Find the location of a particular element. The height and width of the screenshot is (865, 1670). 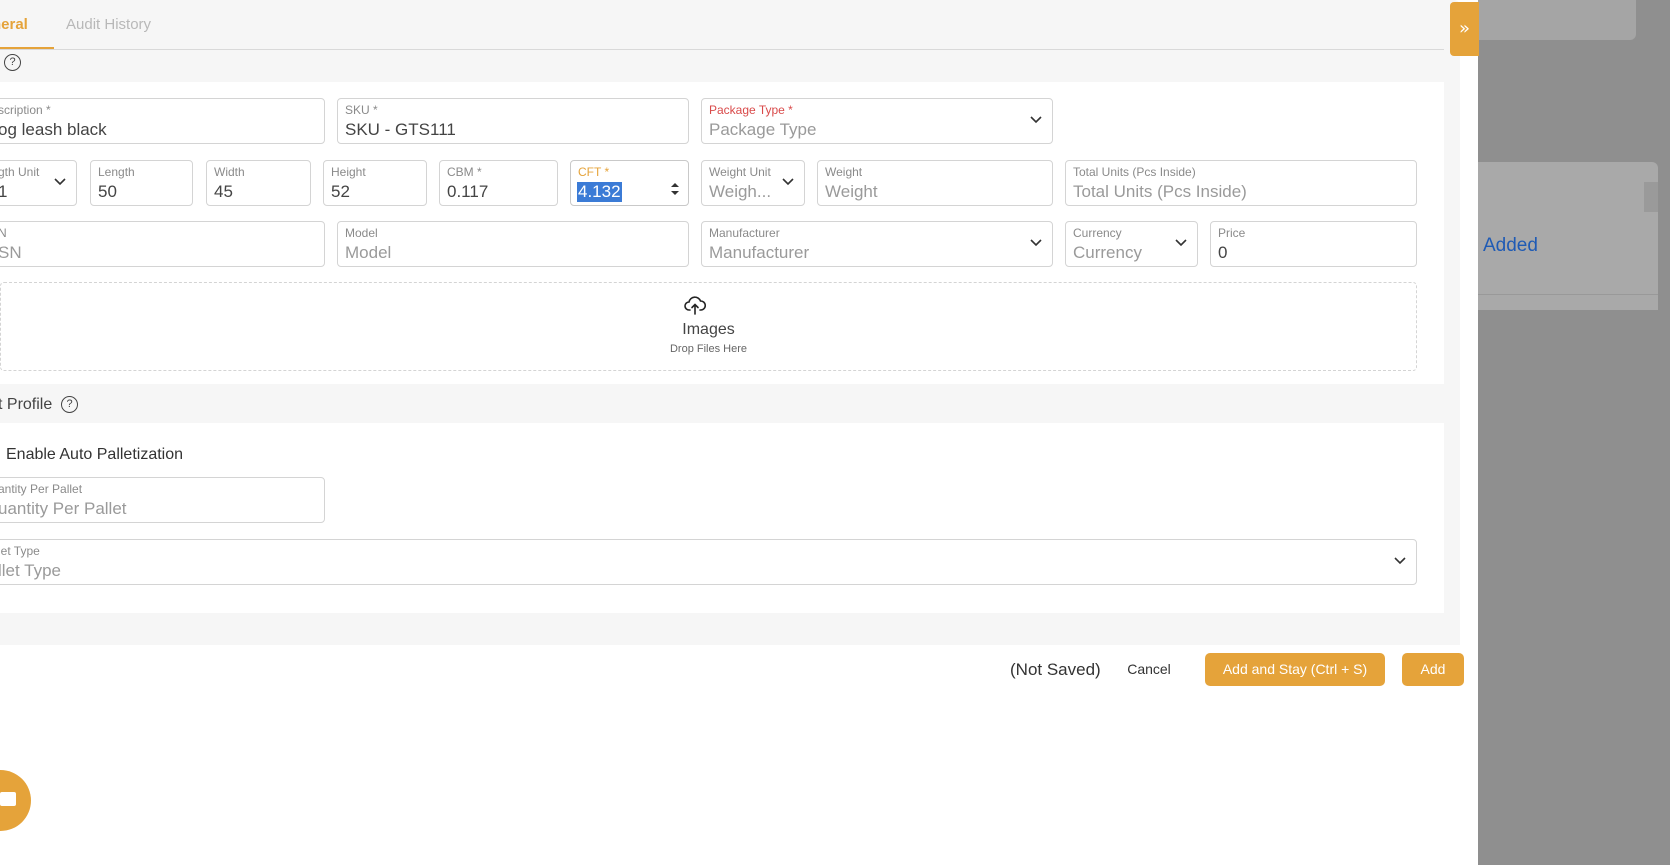

tab-general: neral is located at coordinates (14, 24).